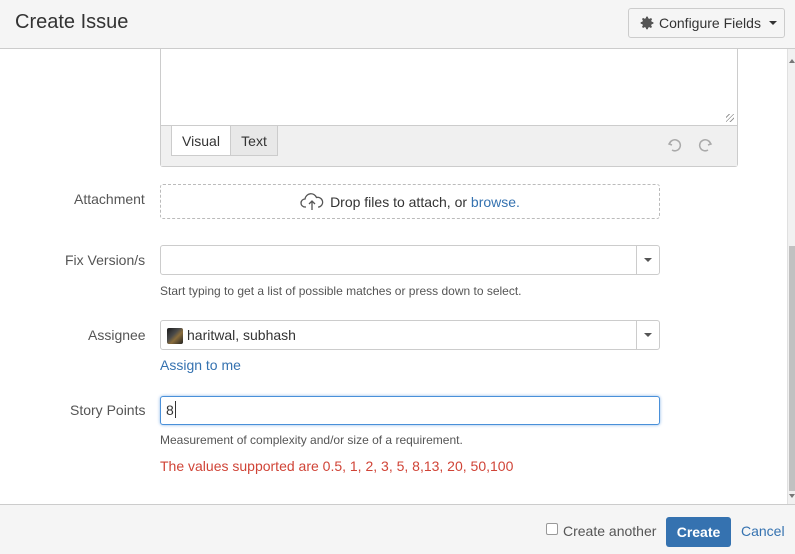 This screenshot has width=795, height=554. I want to click on tab-visual: Visual, so click(201, 141).